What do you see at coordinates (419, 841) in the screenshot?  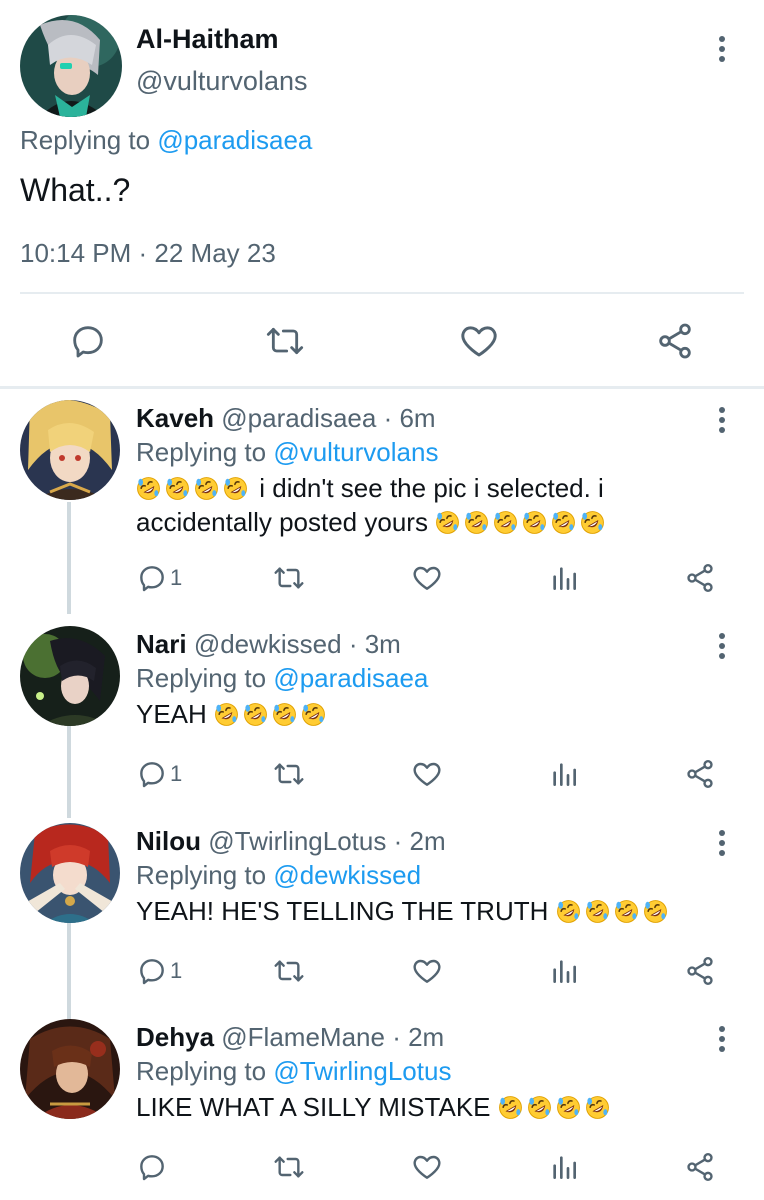 I see `reply-time: · 2m` at bounding box center [419, 841].